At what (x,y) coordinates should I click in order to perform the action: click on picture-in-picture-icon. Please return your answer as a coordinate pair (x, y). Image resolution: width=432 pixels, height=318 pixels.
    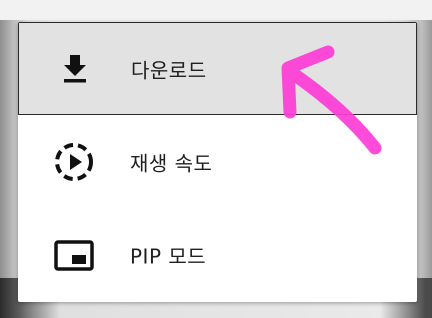
    Looking at the image, I should click on (74, 255).